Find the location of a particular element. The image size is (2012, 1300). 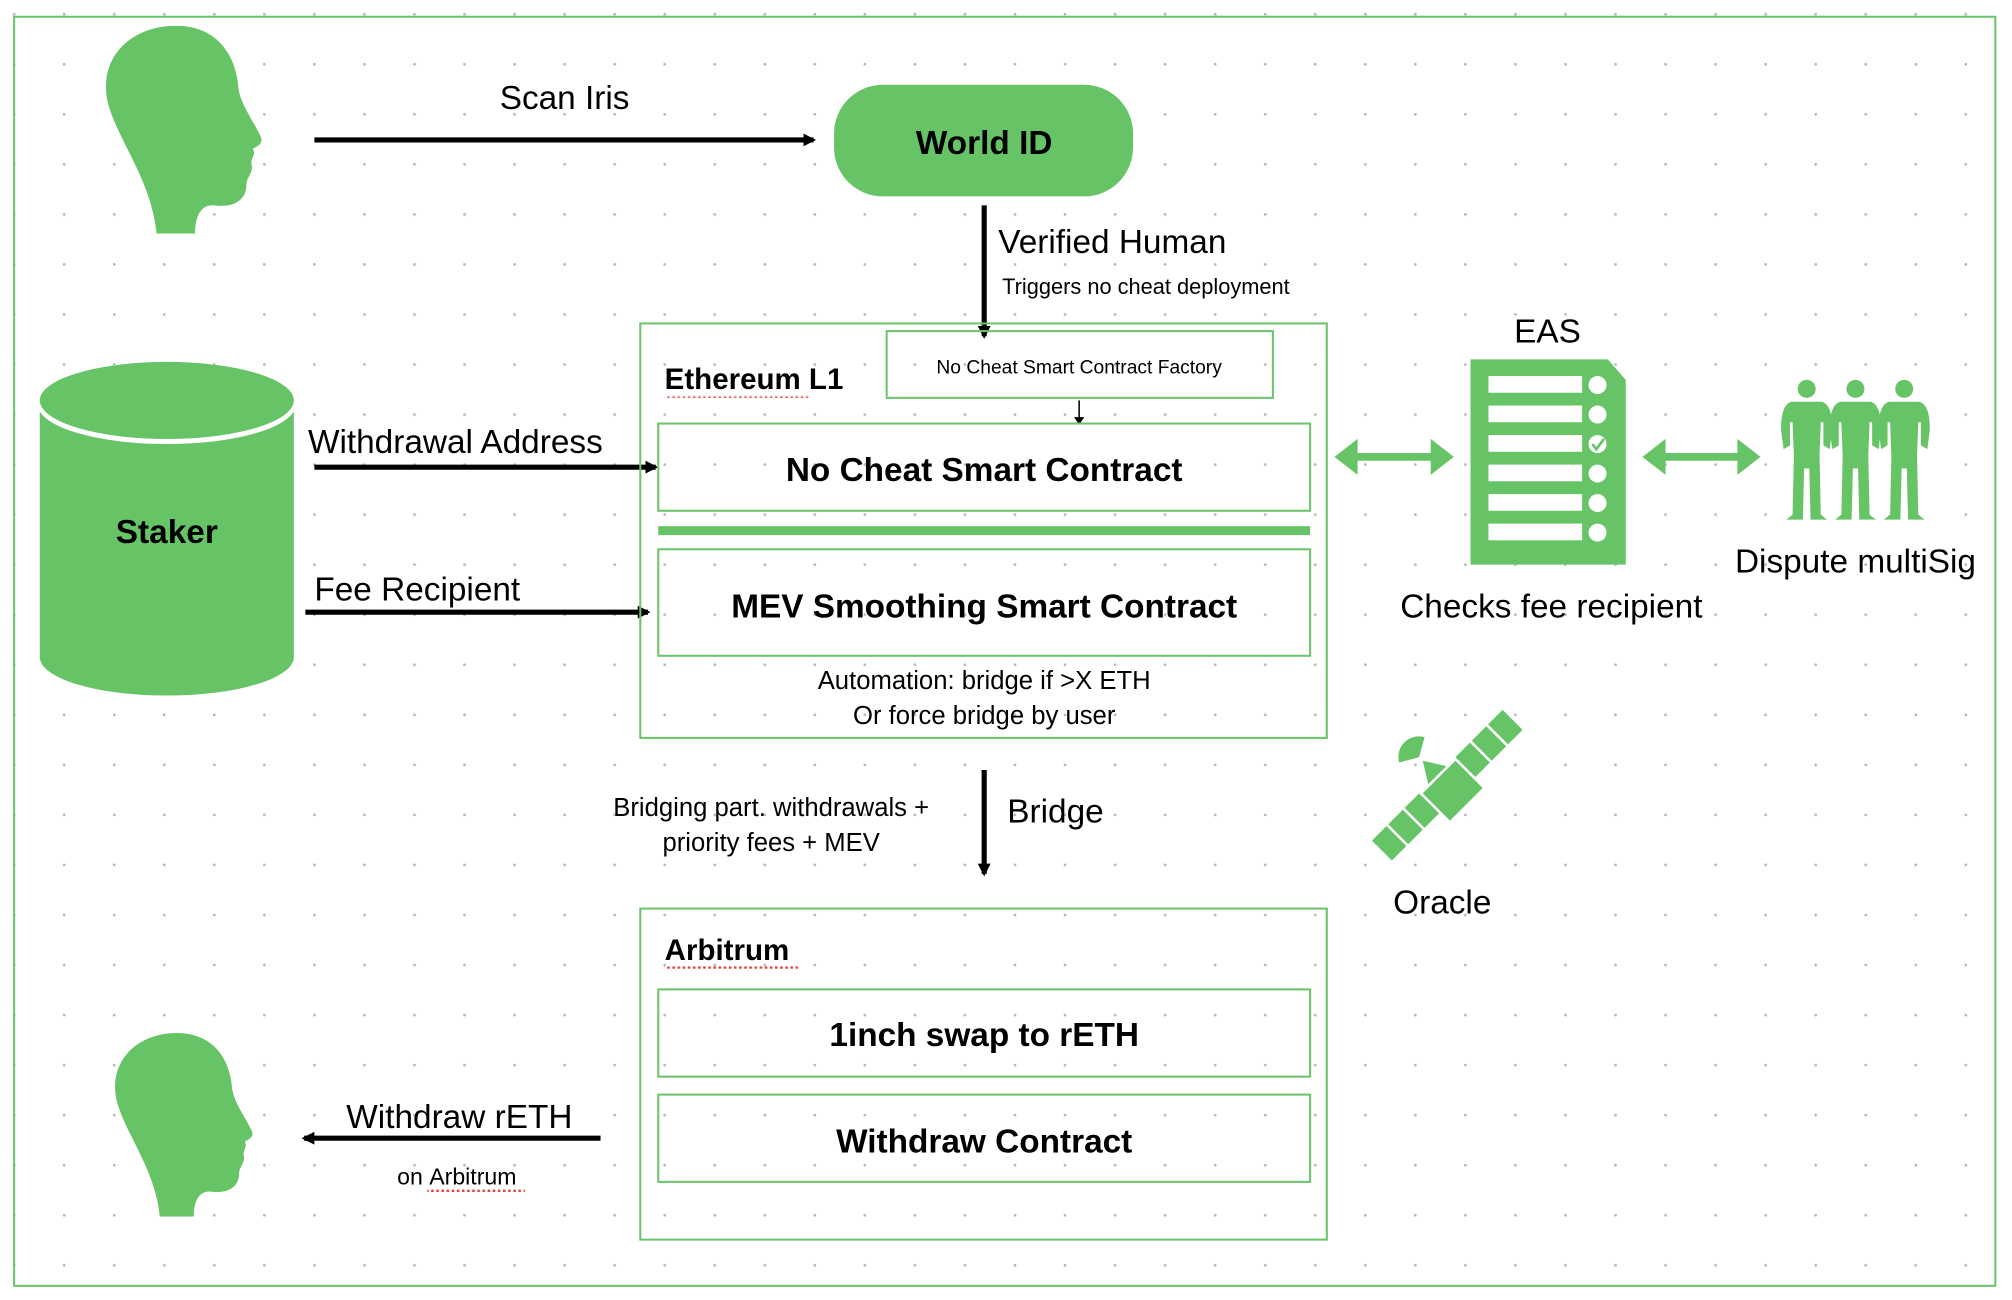

checklist-document-icon is located at coordinates (1548, 462).